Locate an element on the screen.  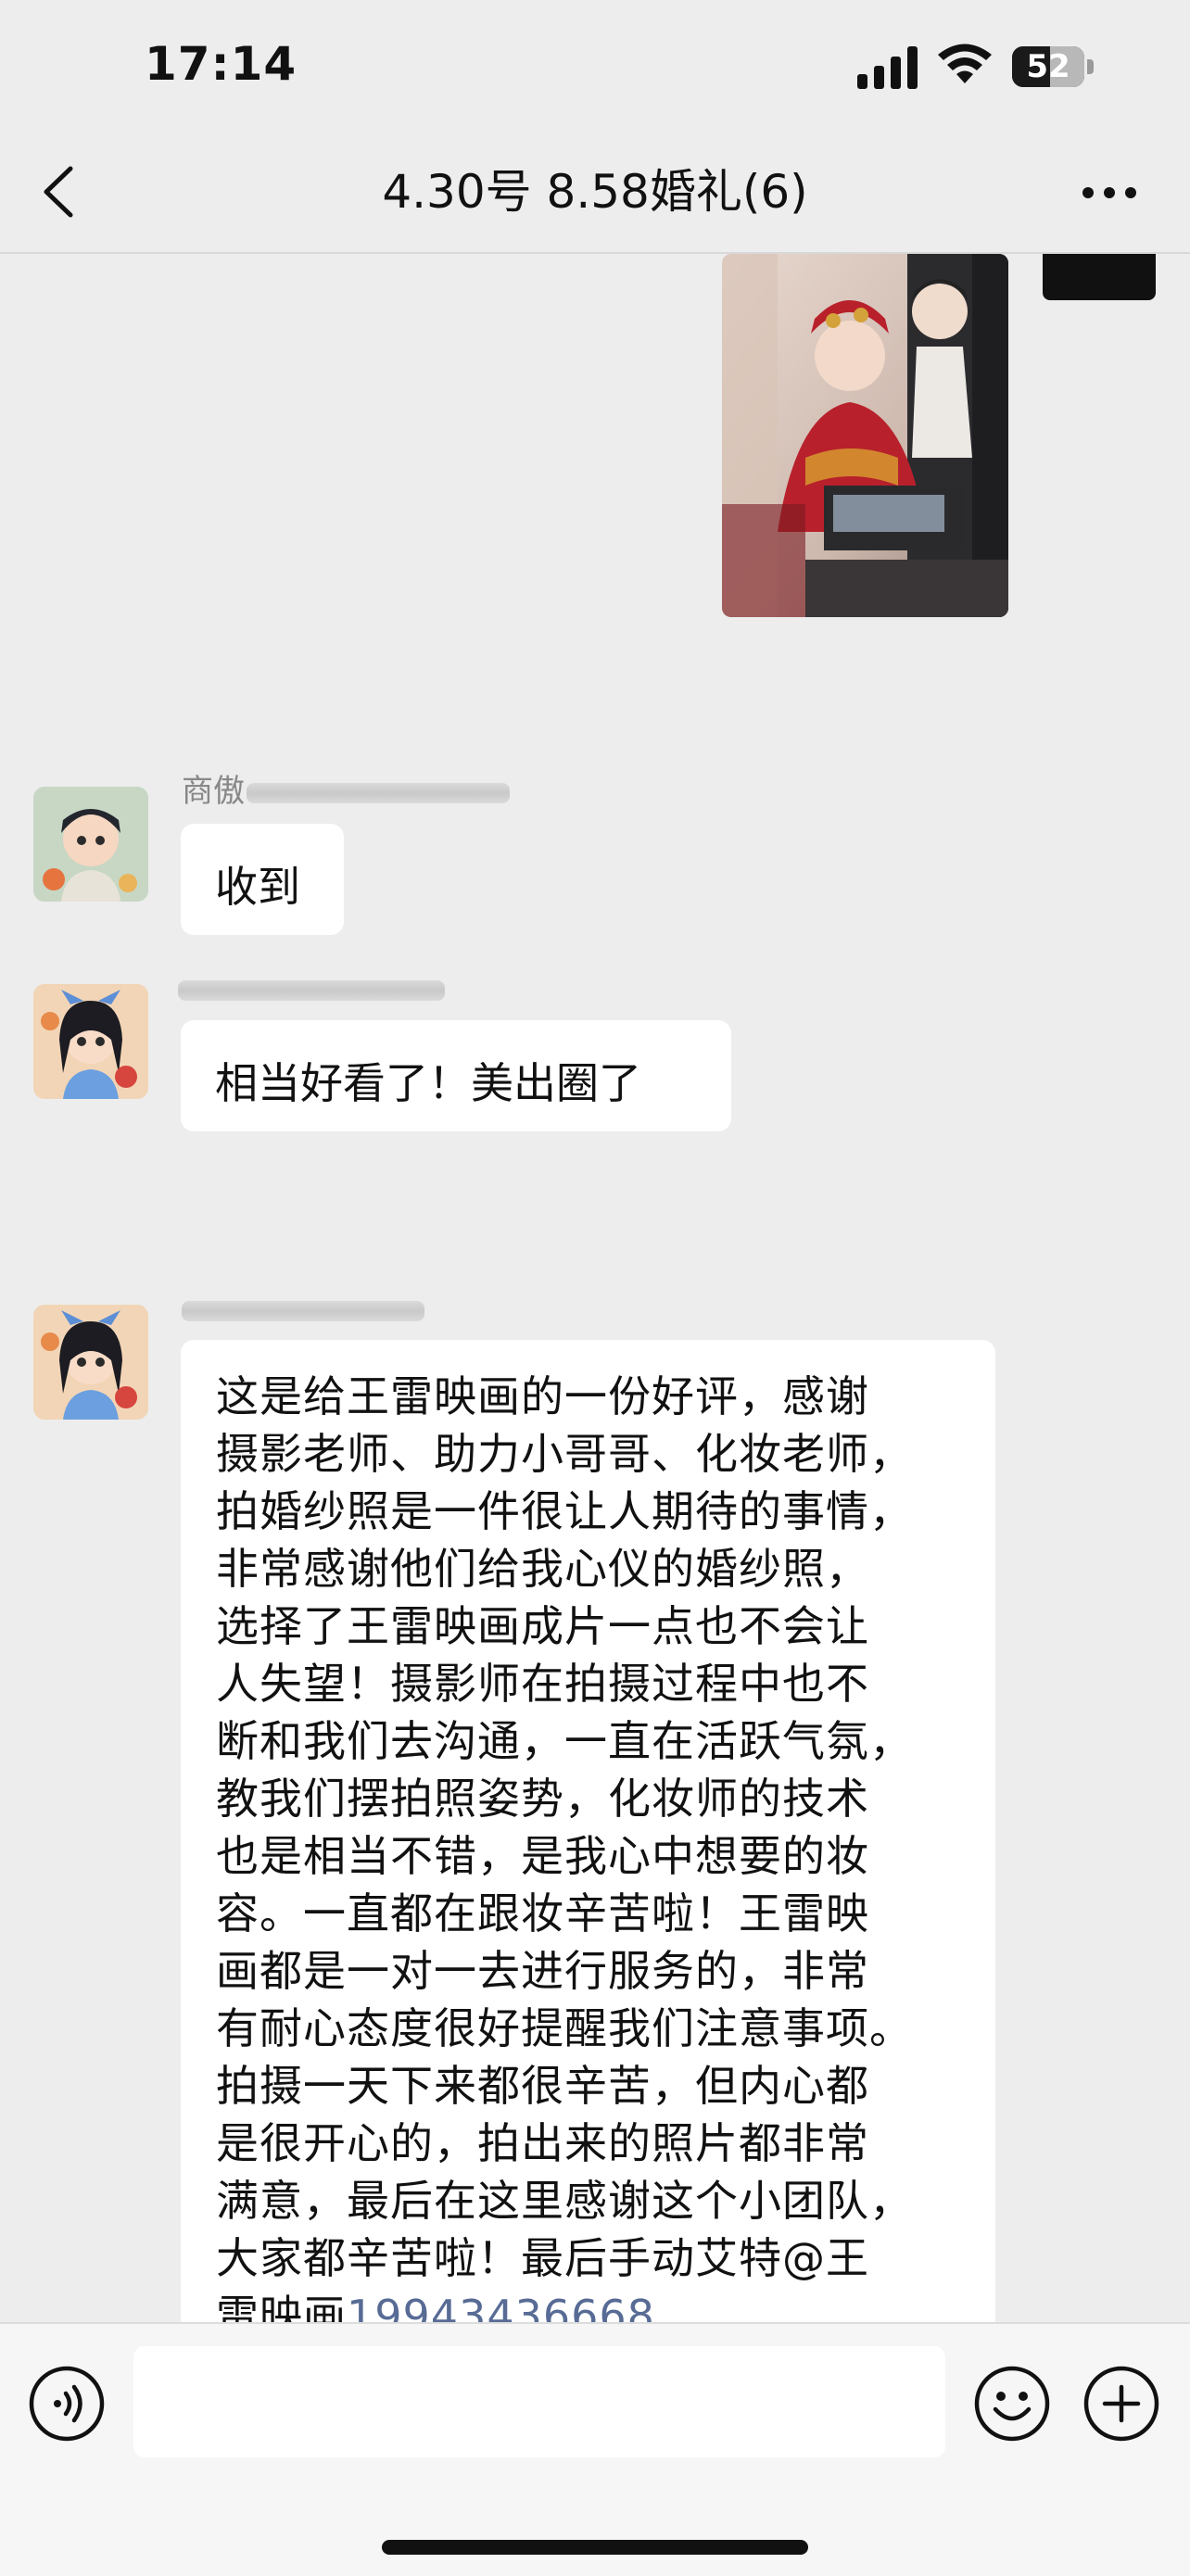
message-text: 相当好看了！美出圈了 is located at coordinates (428, 1083).